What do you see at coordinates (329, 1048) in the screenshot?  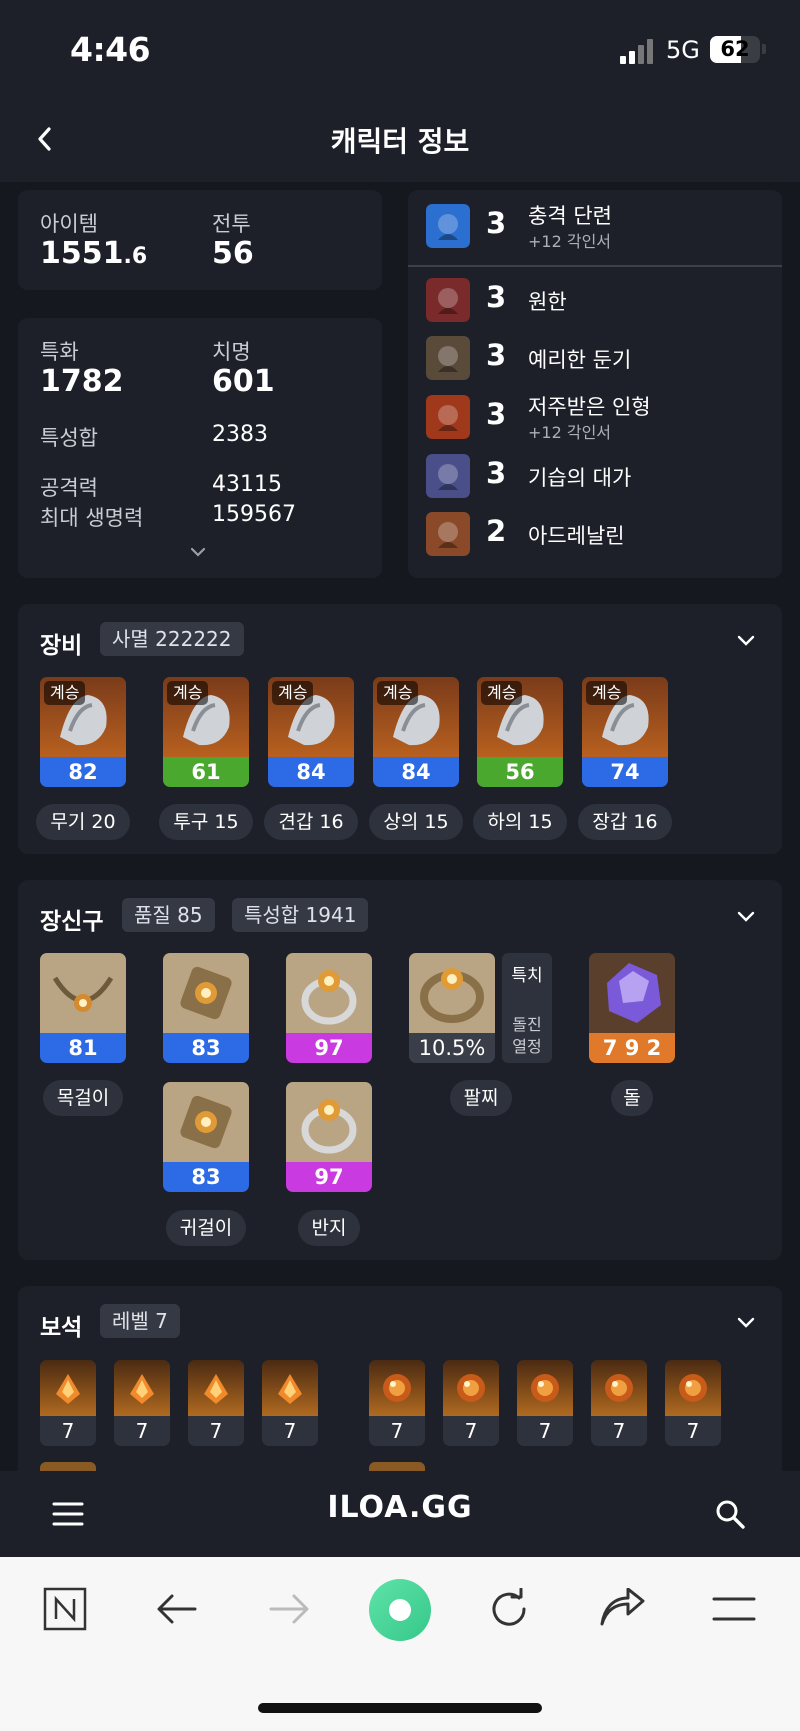 I see `ring-1-quality: 97` at bounding box center [329, 1048].